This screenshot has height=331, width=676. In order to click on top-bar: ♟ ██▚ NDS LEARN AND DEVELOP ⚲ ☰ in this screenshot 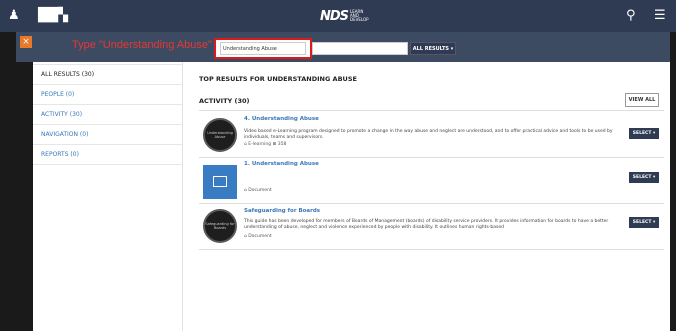, I will do `click(338, 16)`.